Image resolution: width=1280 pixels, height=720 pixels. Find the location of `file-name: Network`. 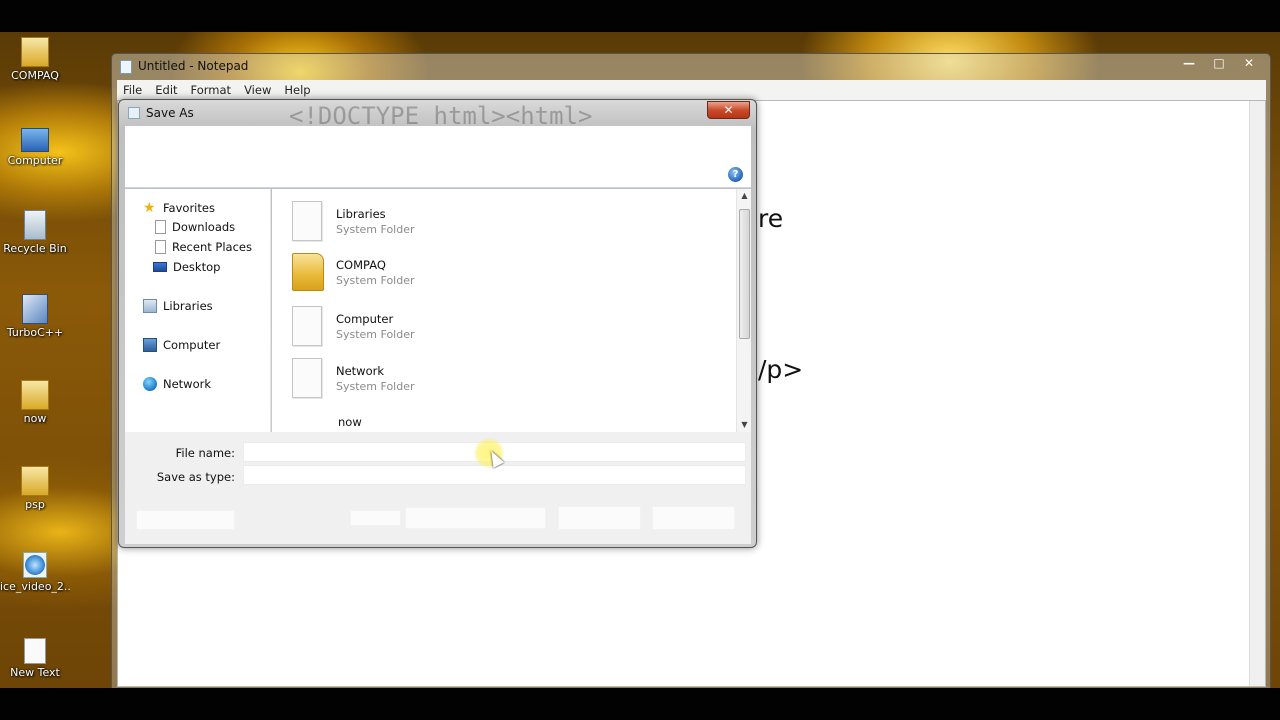

file-name: Network is located at coordinates (360, 370).